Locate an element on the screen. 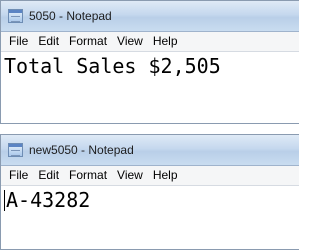  window-title: 5050 - Notepad is located at coordinates (70, 16).